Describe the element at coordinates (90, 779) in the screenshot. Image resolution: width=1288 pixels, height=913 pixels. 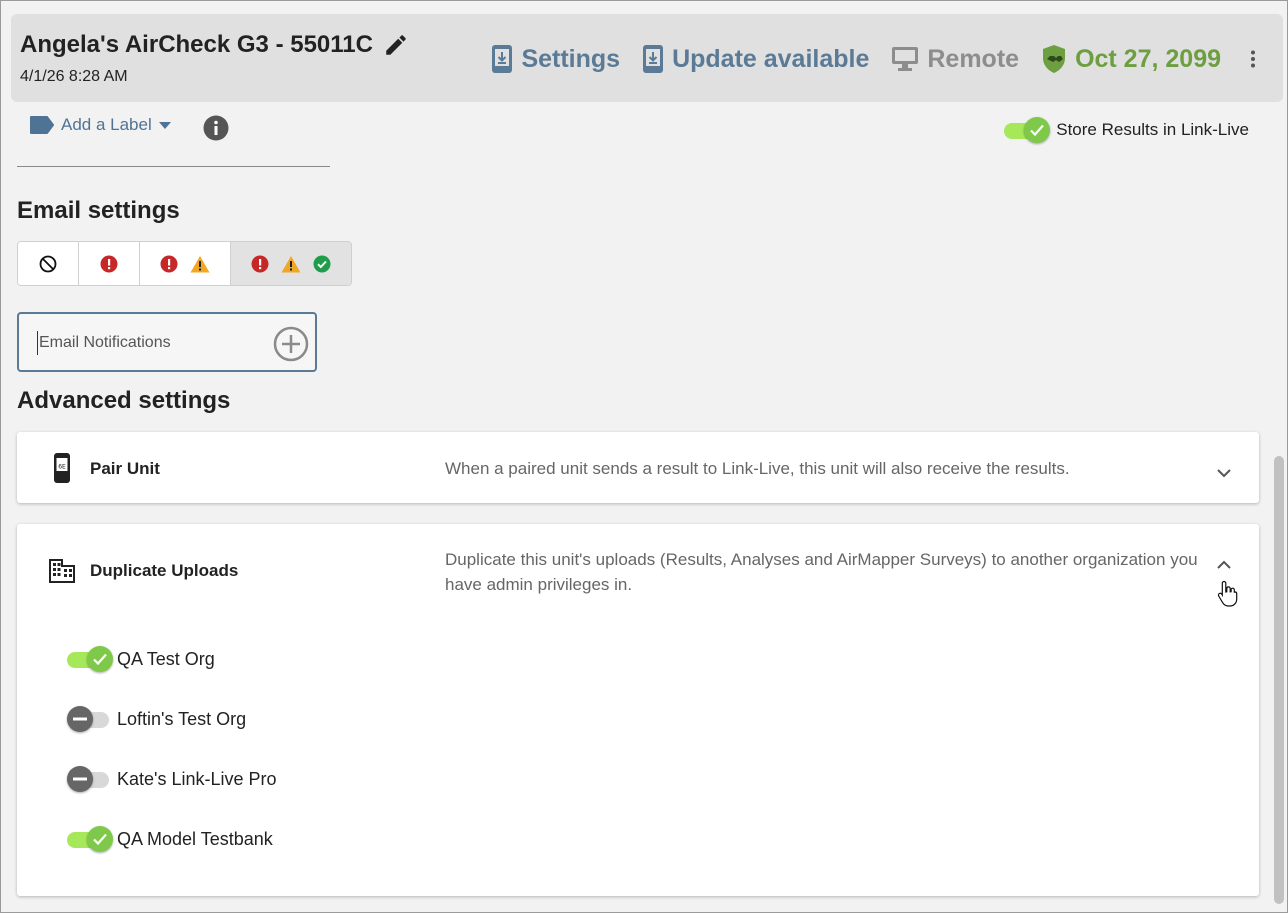
I see `org-toggle-kates-link-live-pro` at that location.